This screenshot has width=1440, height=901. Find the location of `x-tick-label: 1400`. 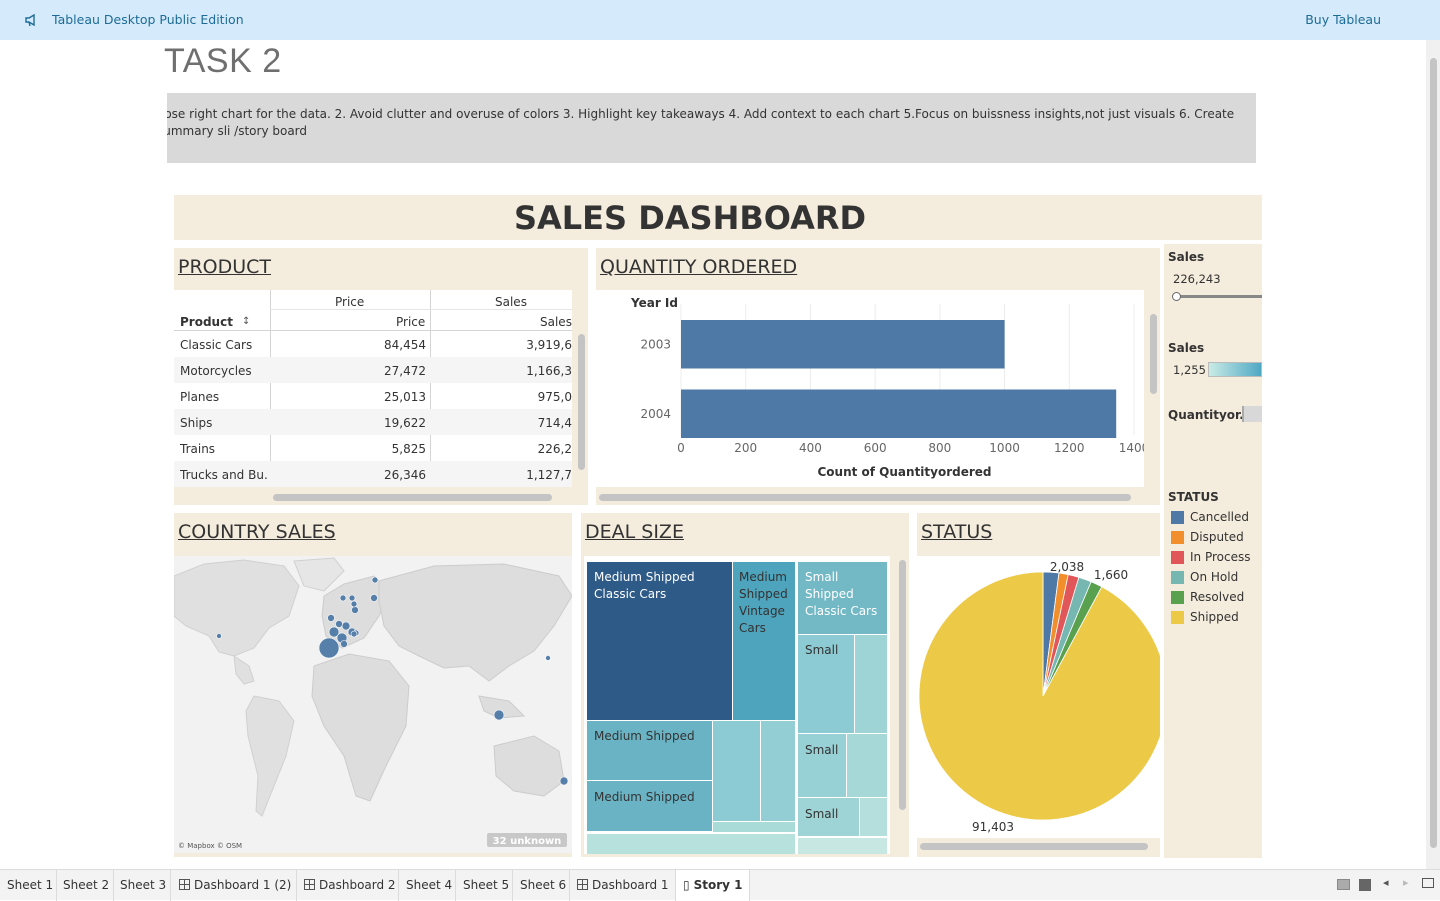

x-tick-label: 1400 is located at coordinates (1131, 448).